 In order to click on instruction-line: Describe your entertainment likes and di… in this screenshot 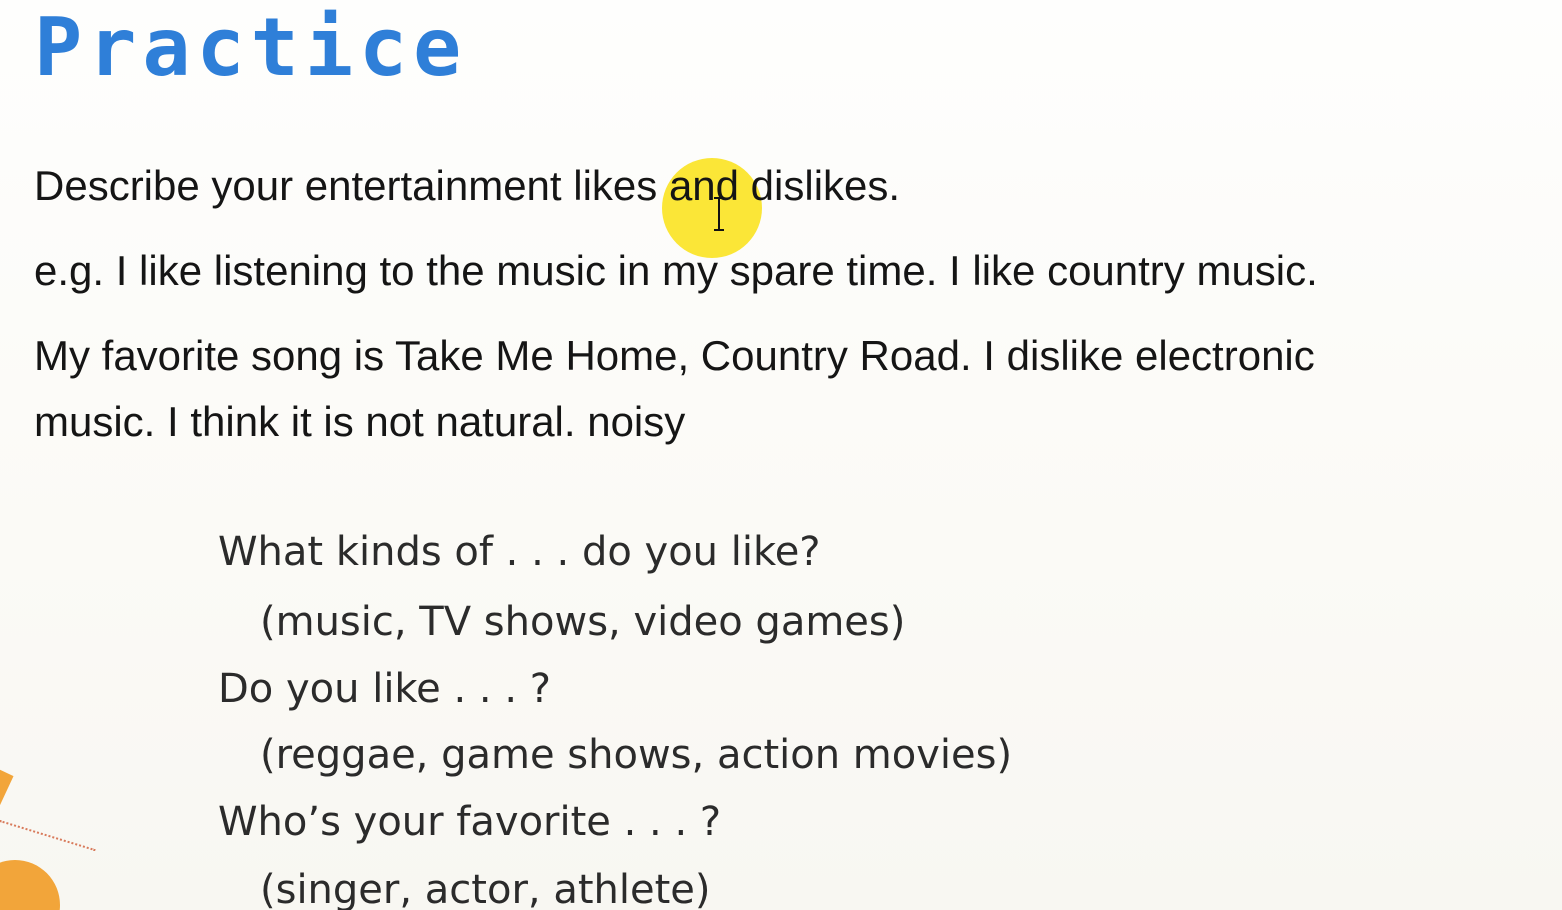, I will do `click(467, 185)`.